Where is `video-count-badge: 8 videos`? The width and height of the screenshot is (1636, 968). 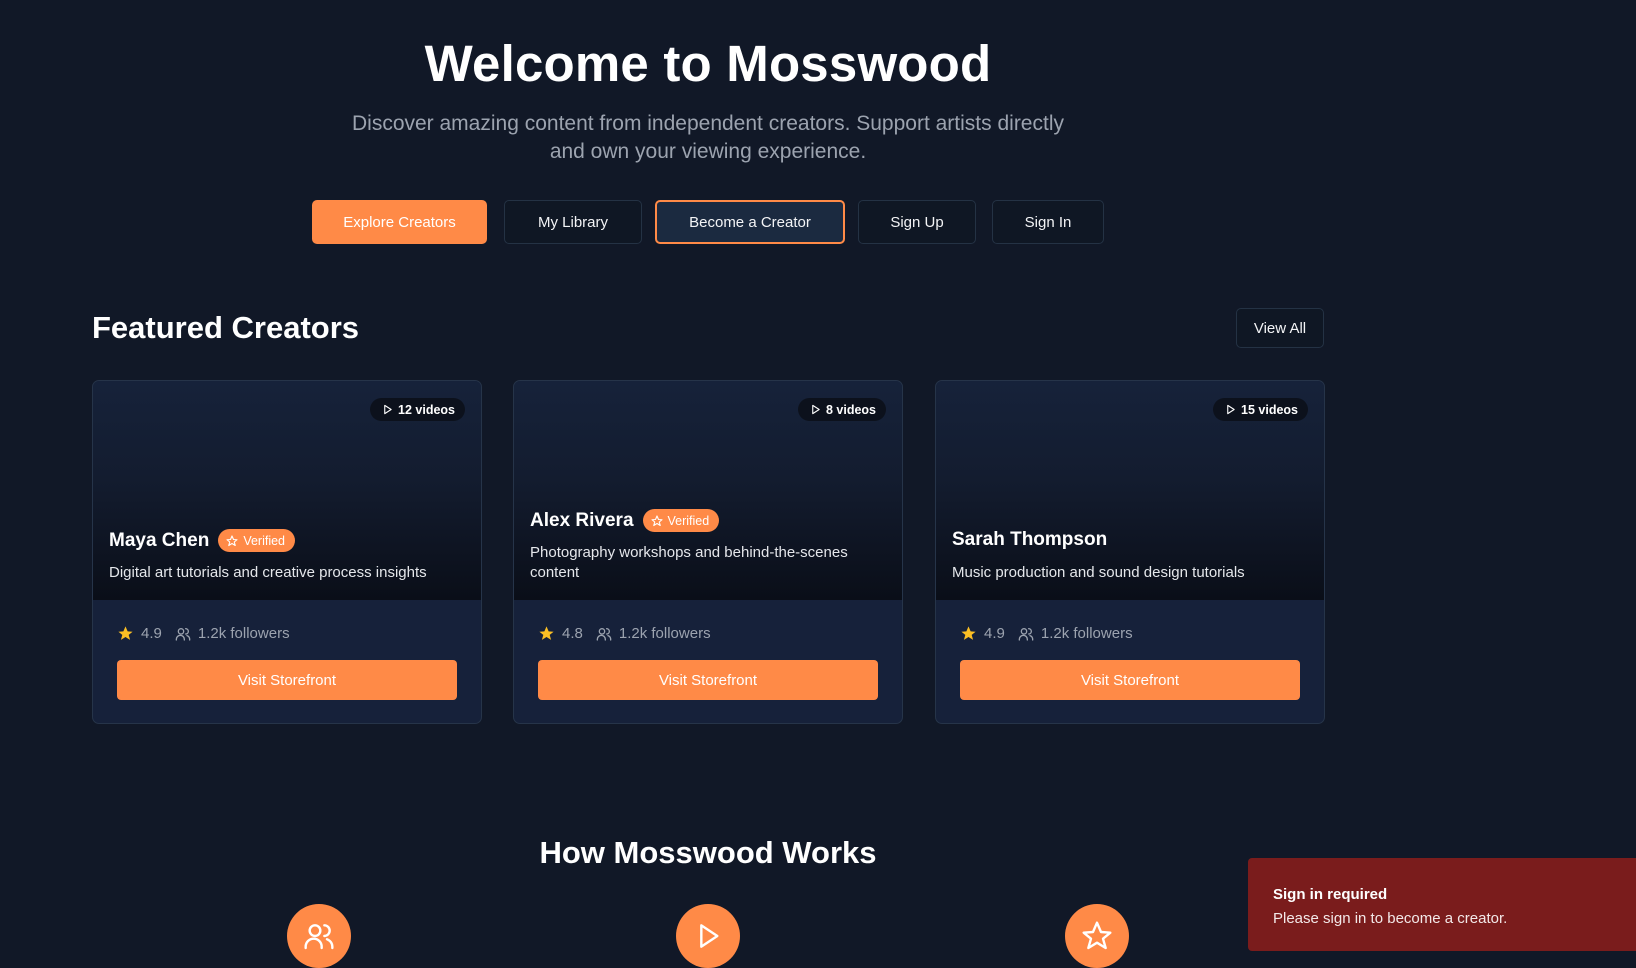 video-count-badge: 8 videos is located at coordinates (841, 409).